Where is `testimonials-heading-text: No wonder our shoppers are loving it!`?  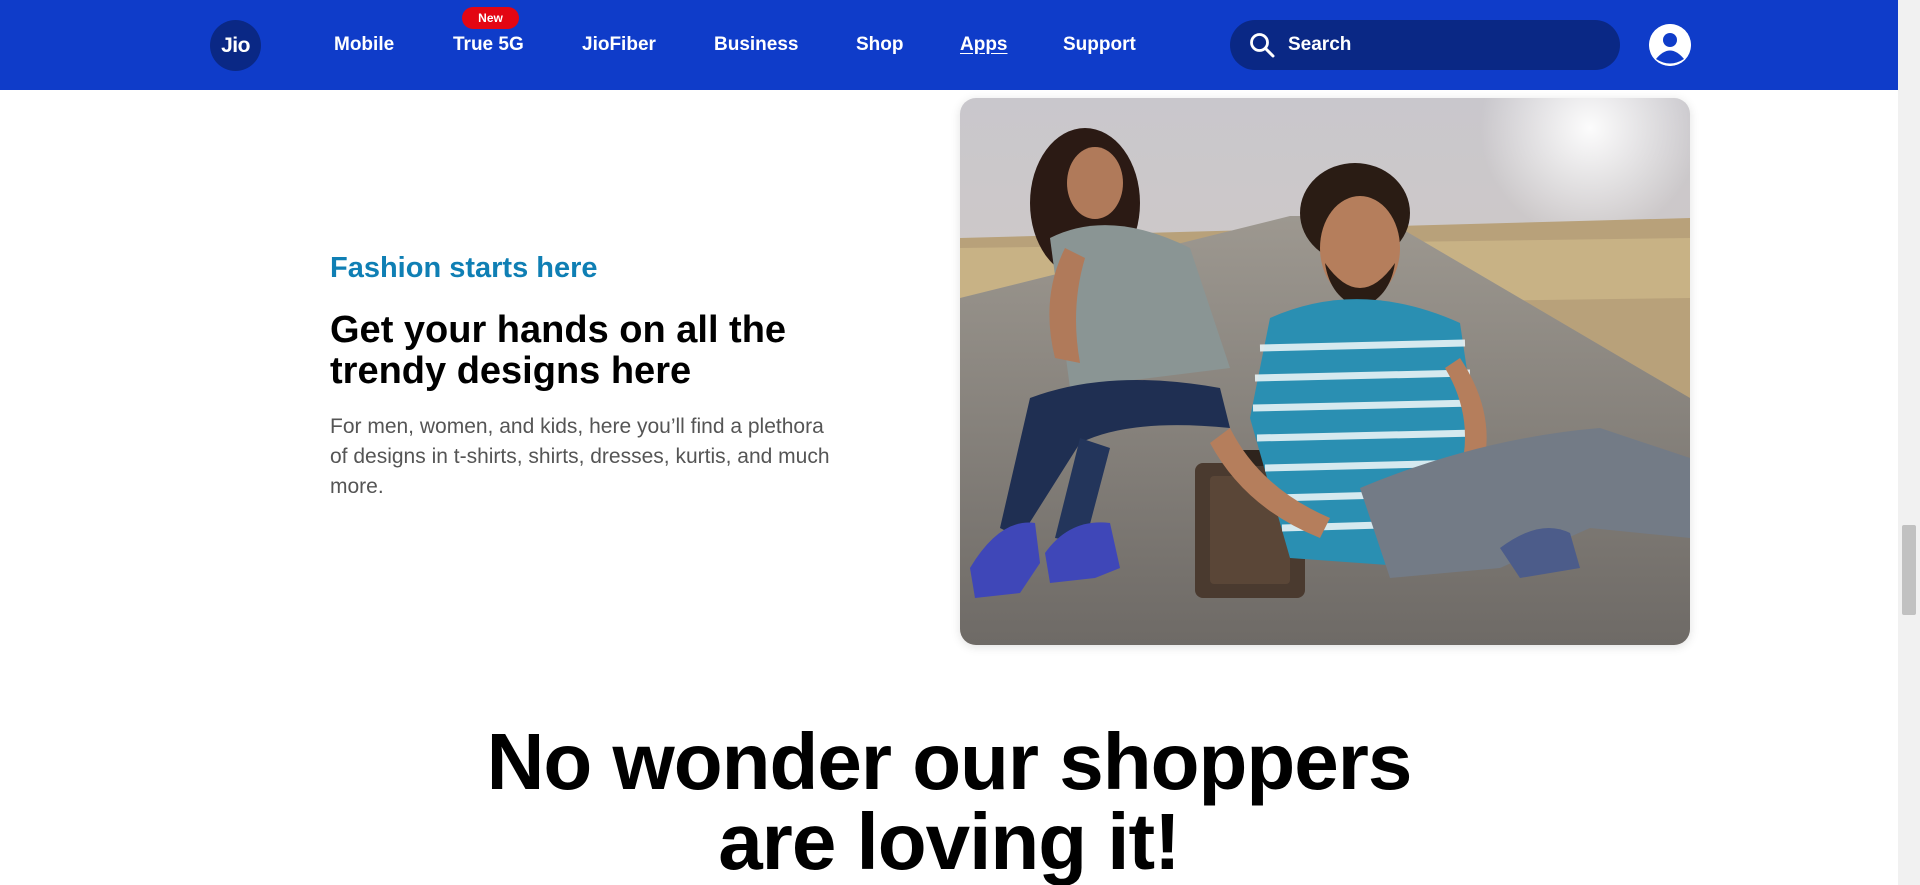 testimonials-heading-text: No wonder our shoppers are loving it! is located at coordinates (949, 801).